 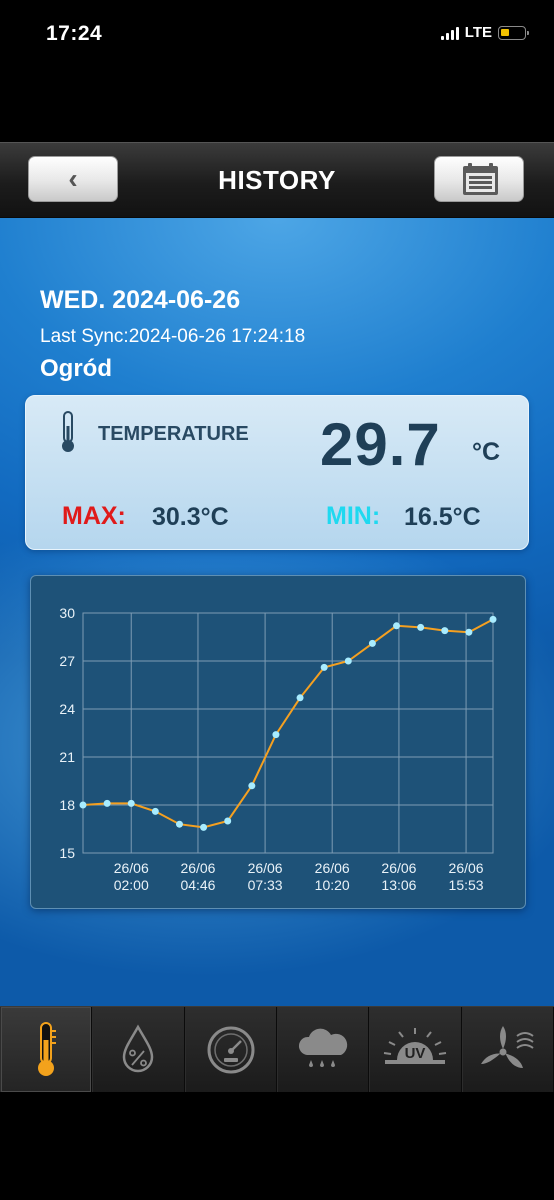 I want to click on tab-uv: UV, so click(x=415, y=1049).